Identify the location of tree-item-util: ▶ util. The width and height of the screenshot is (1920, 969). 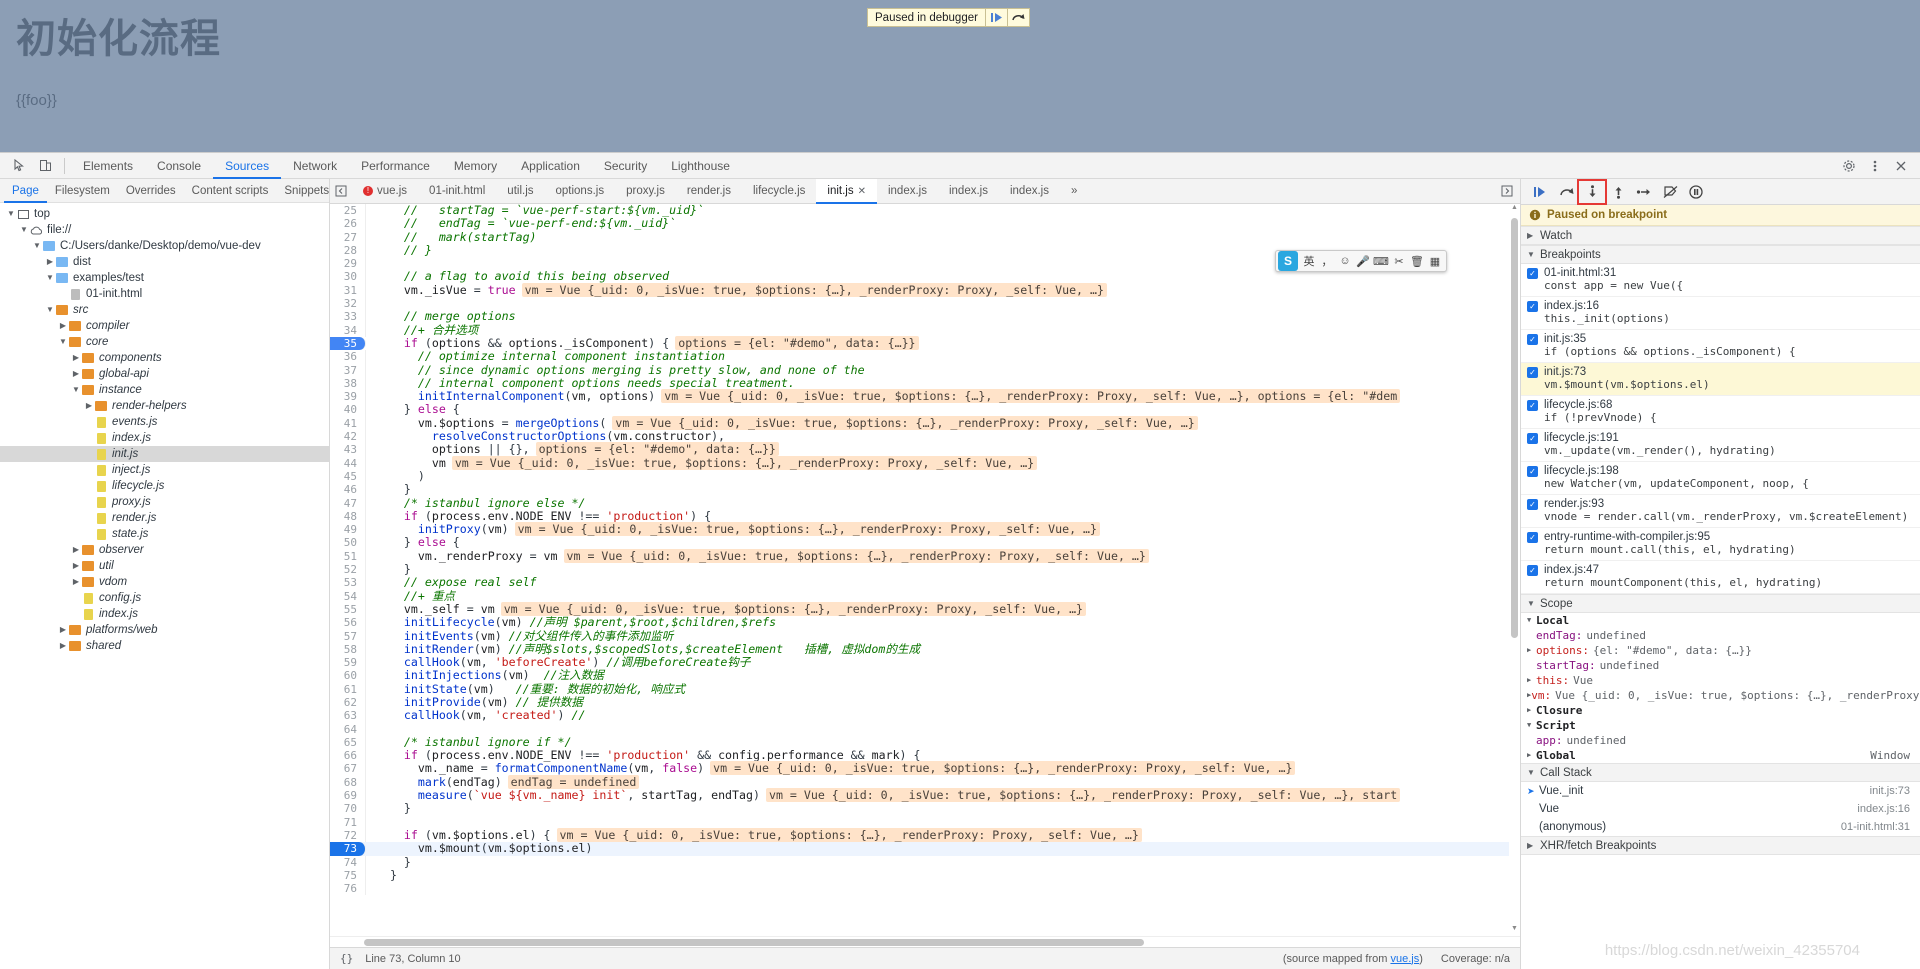
(164, 566).